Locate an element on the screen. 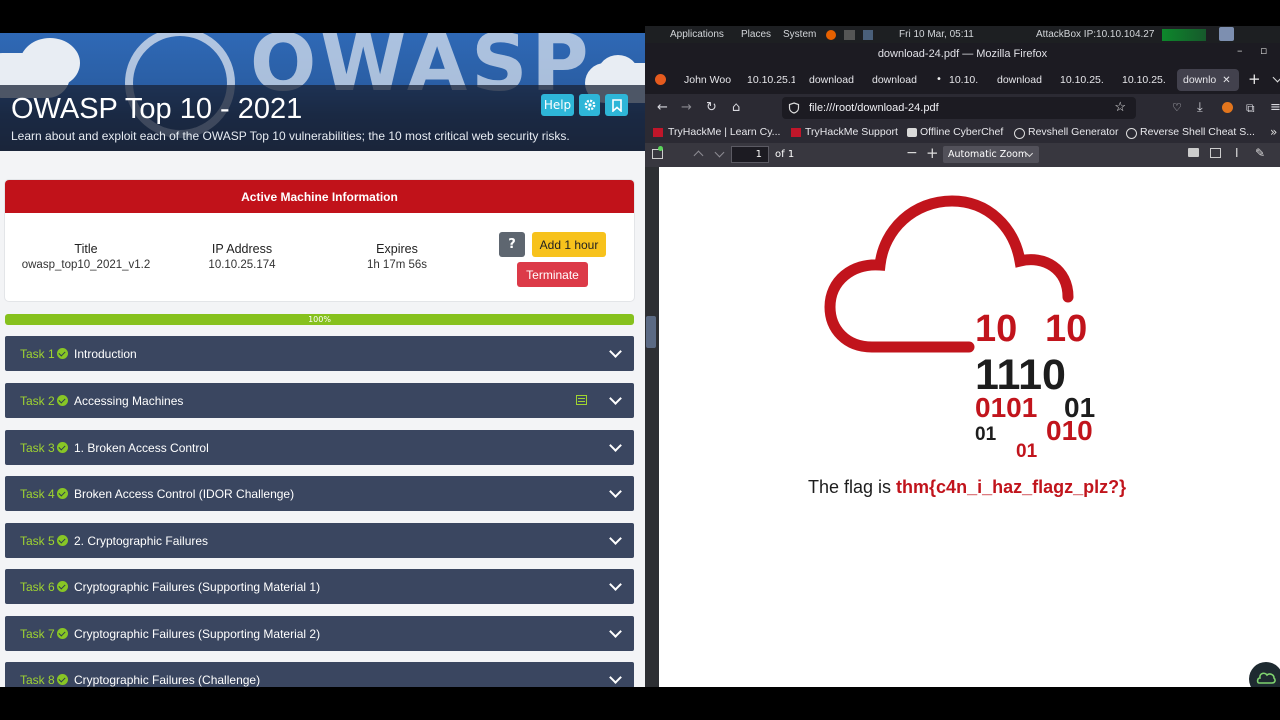 This screenshot has width=1280, height=720. binary-digits: 0101 is located at coordinates (1006, 407).